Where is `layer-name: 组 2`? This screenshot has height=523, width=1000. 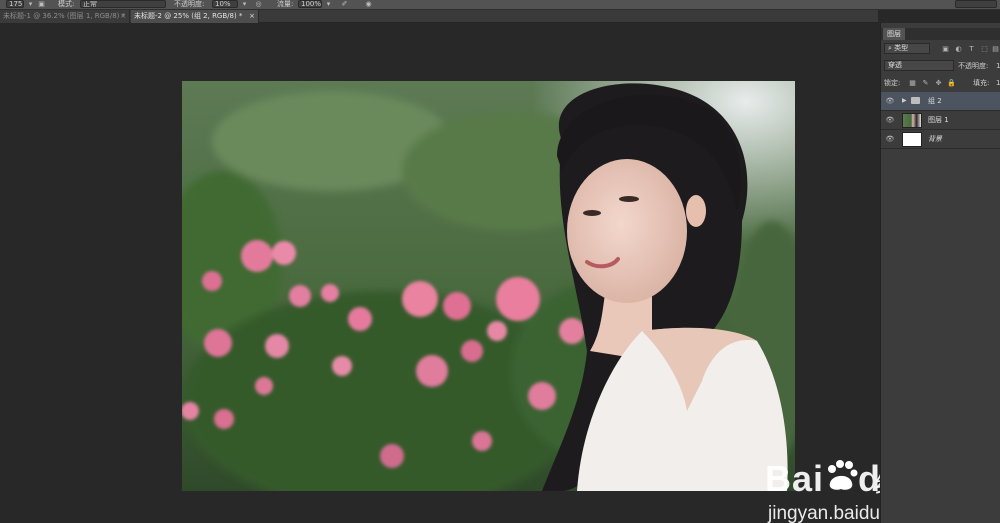
layer-name: 组 2 is located at coordinates (935, 101).